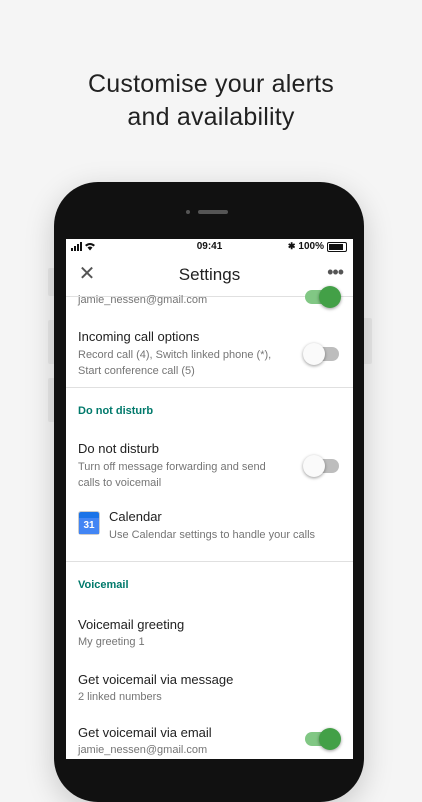  Describe the element at coordinates (89, 526) in the screenshot. I see `calendar-icon-number: 31` at that location.